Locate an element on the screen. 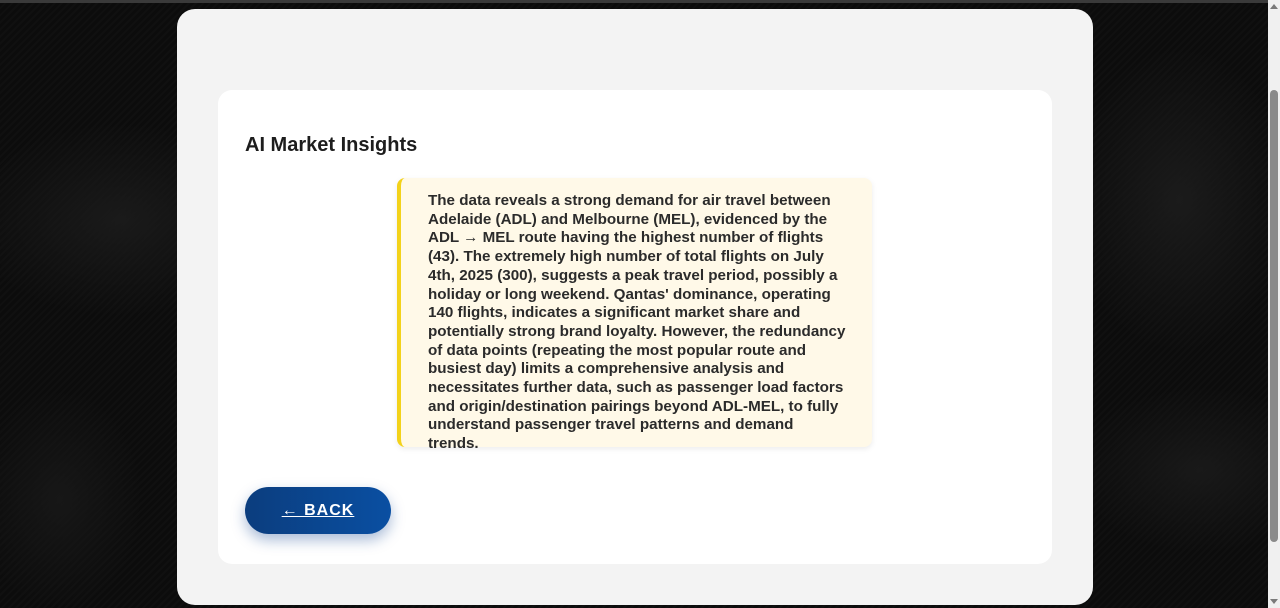 The image size is (1280, 608). vertical-scrollbar is located at coordinates (1274, 304).